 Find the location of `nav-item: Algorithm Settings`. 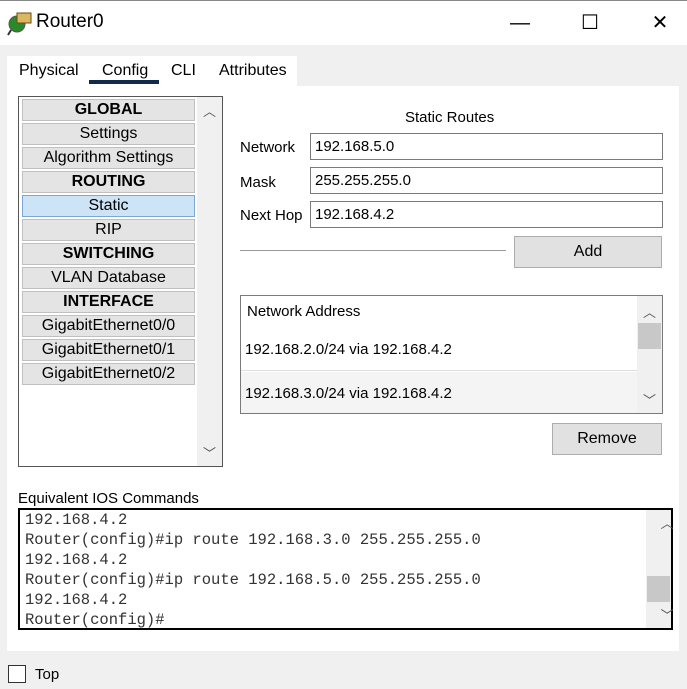

nav-item: Algorithm Settings is located at coordinates (108, 158).